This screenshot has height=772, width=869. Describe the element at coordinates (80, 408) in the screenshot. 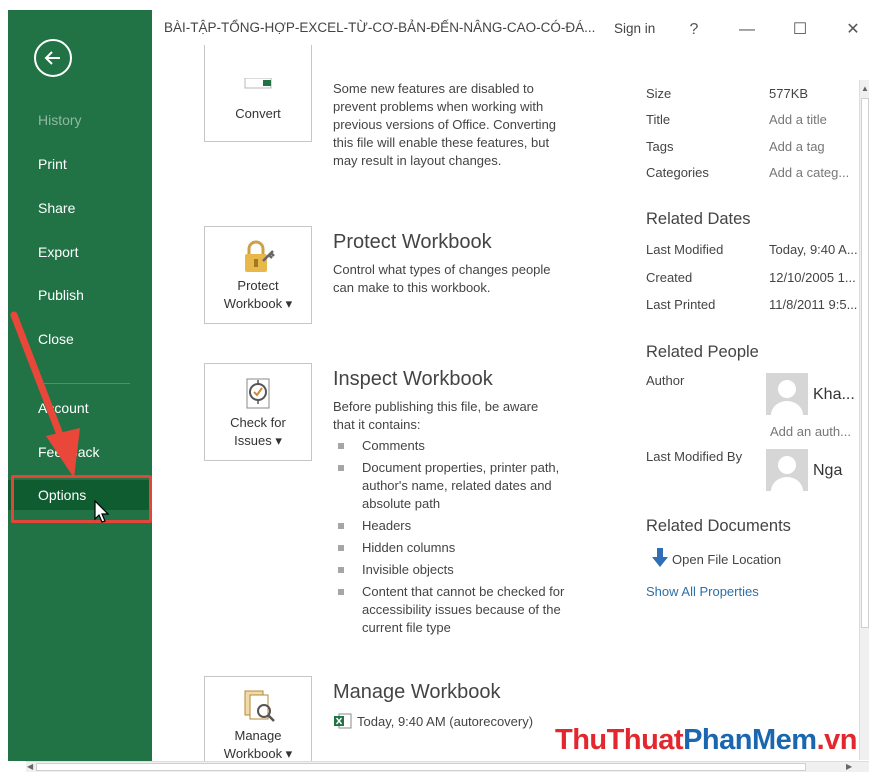

I see `sidebar-item-account: Account` at that location.